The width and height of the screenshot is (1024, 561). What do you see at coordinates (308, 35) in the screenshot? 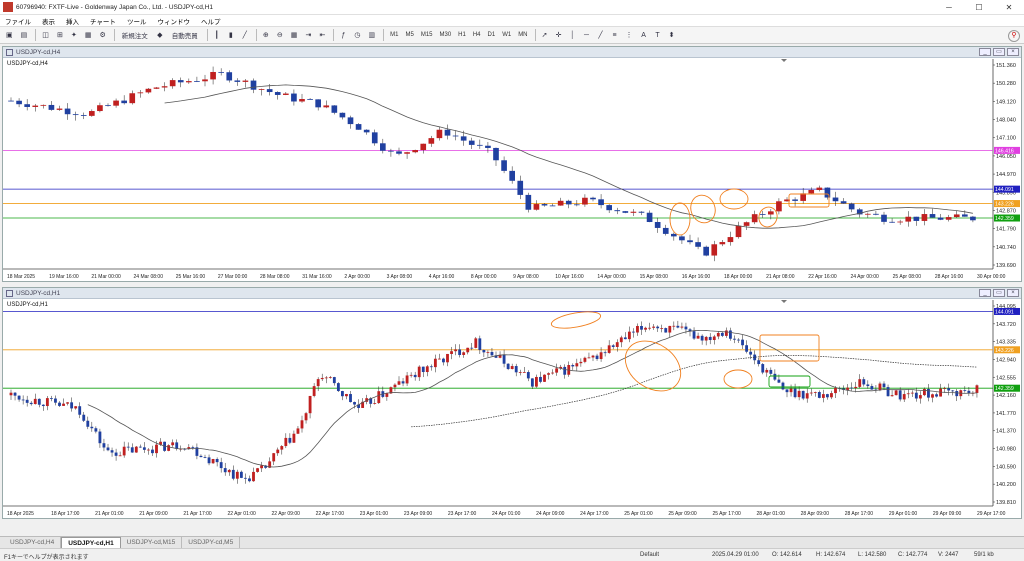
I see `autoscroll-icon: ⇥` at bounding box center [308, 35].